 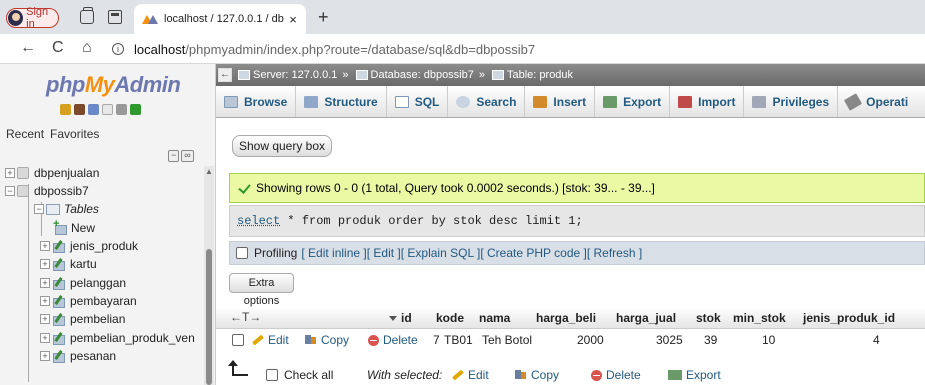 I want to click on recent-tab: Recent, so click(x=25, y=134).